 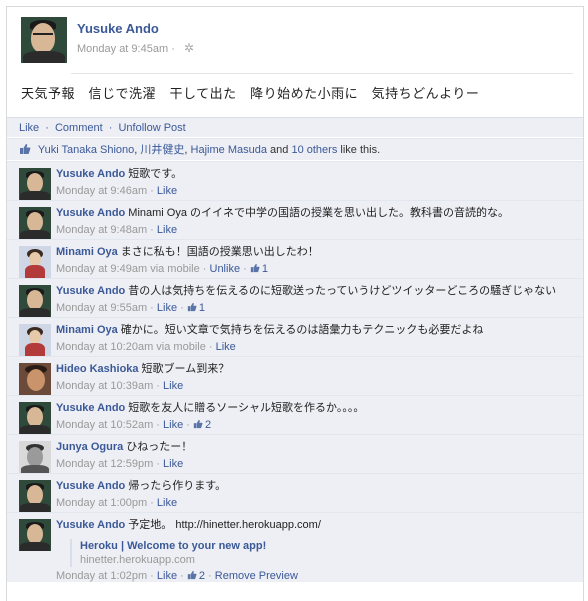 I want to click on post-timestamp: Monday at 9:45am, so click(x=122, y=49).